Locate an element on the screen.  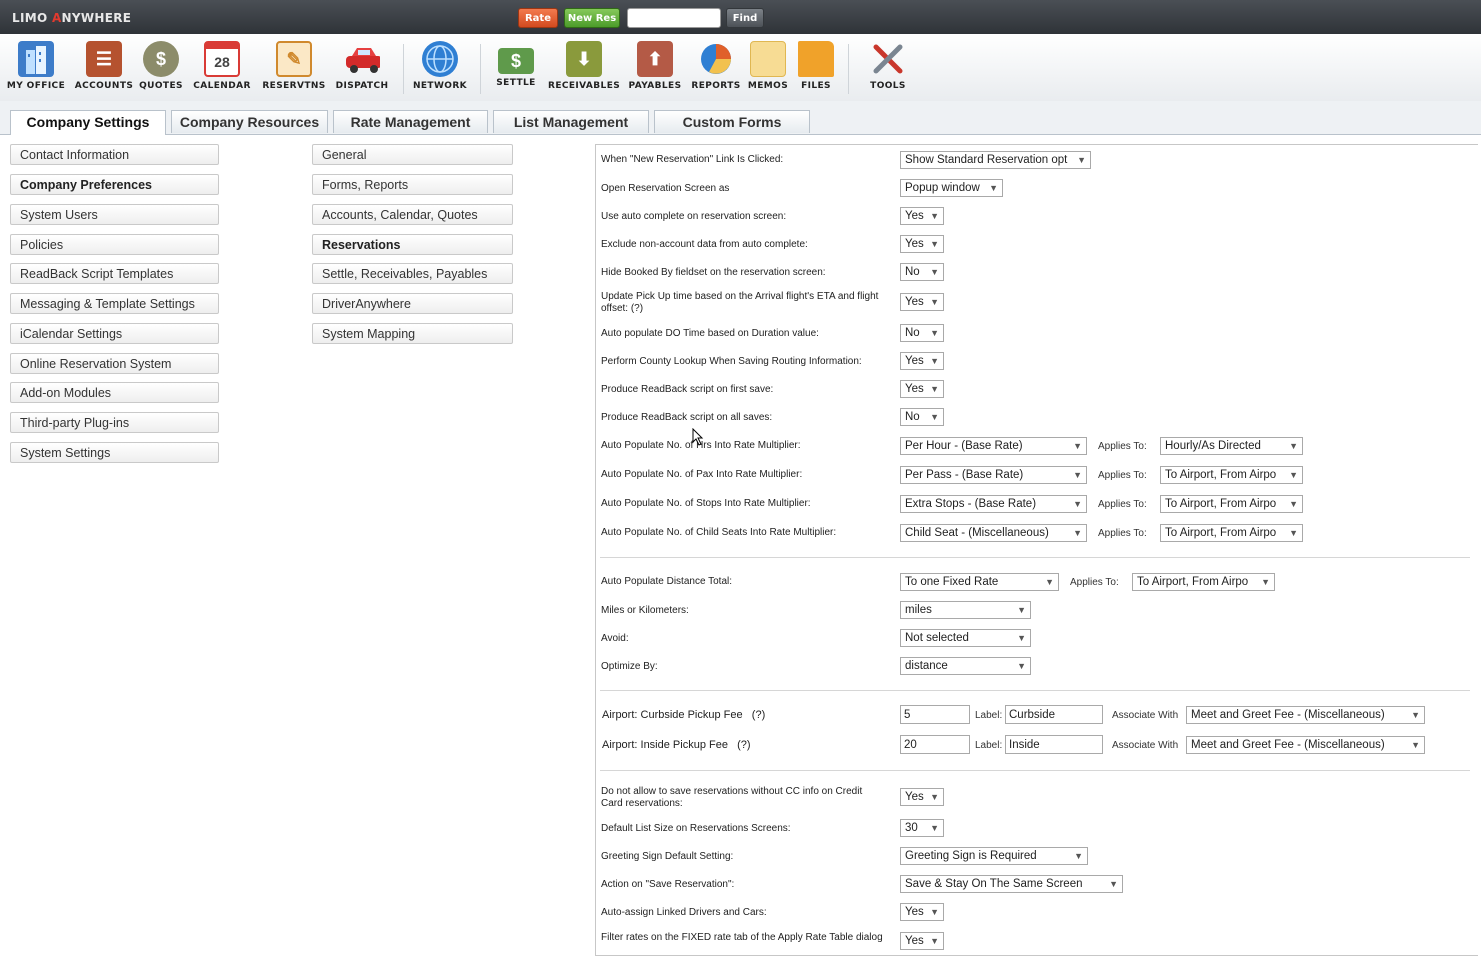
tab-company-resources: Company Resources is located at coordinates (249, 121).